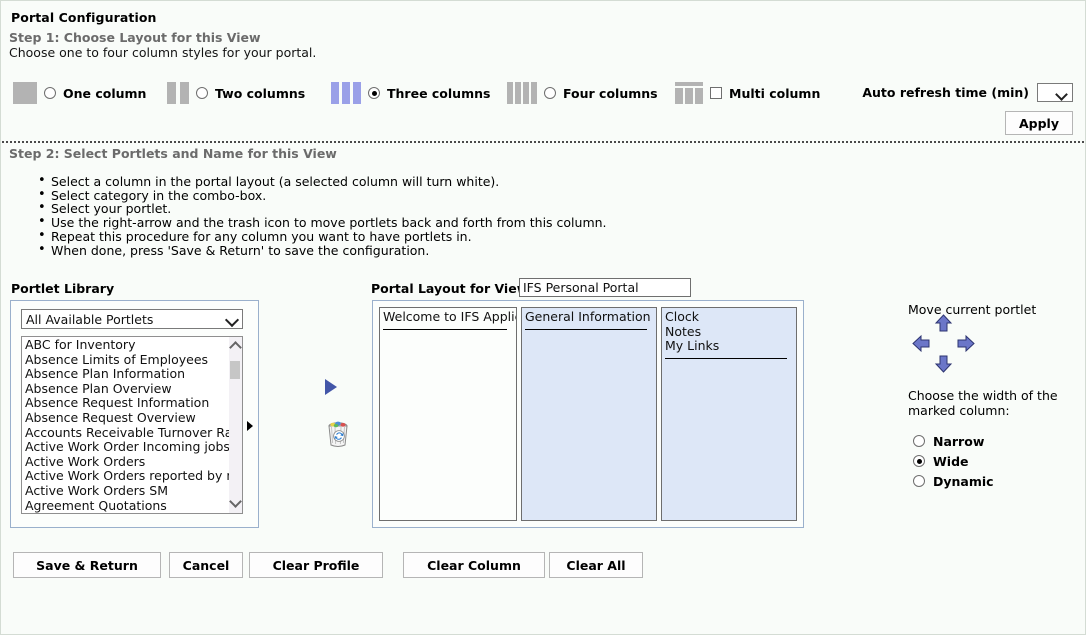 Image resolution: width=1086 pixels, height=635 pixels. I want to click on clear-column-button: Clear Column, so click(474, 565).